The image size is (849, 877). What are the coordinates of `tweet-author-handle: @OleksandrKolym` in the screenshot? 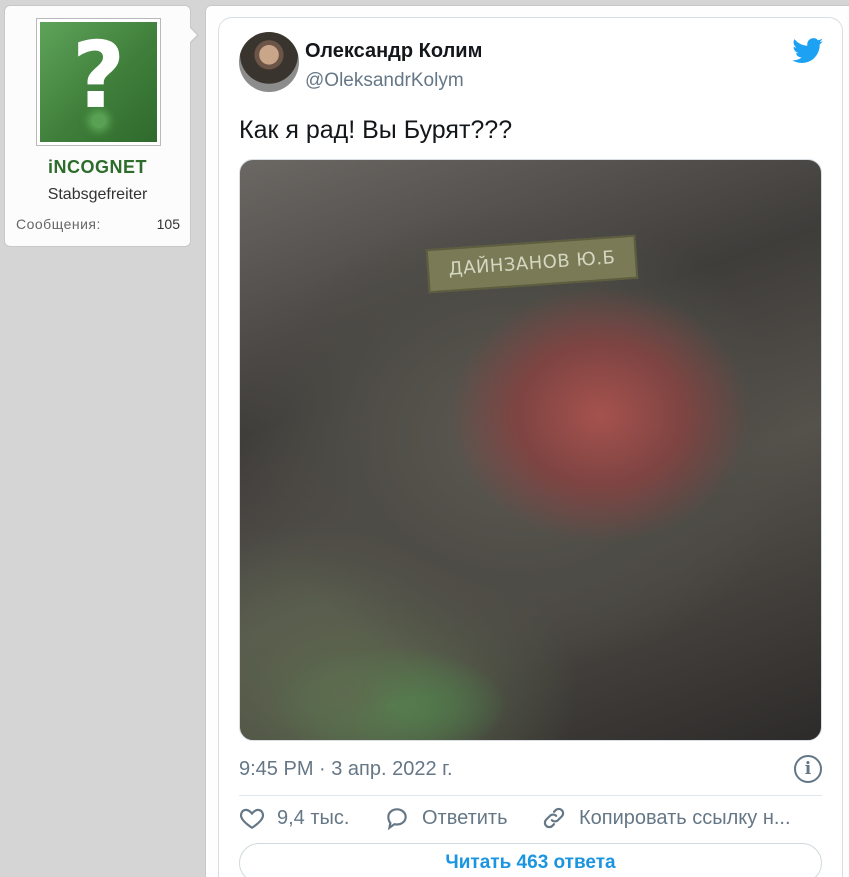 It's located at (384, 81).